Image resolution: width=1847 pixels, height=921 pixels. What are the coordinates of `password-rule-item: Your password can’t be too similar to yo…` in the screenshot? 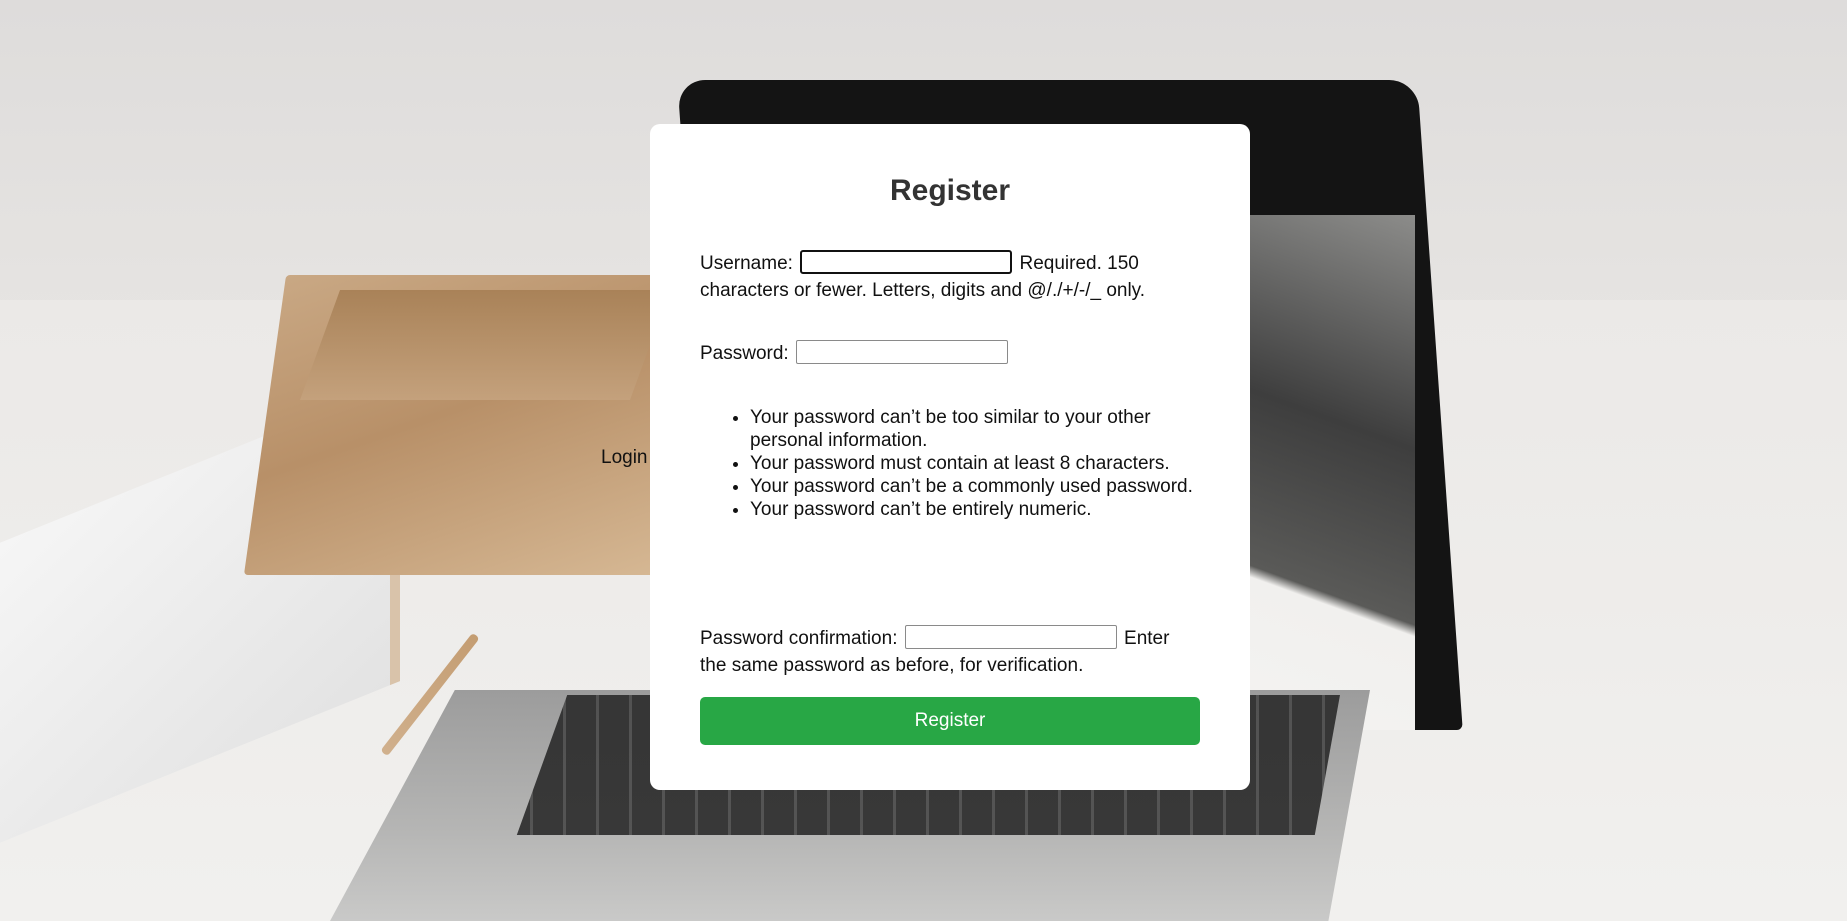 It's located at (980, 429).